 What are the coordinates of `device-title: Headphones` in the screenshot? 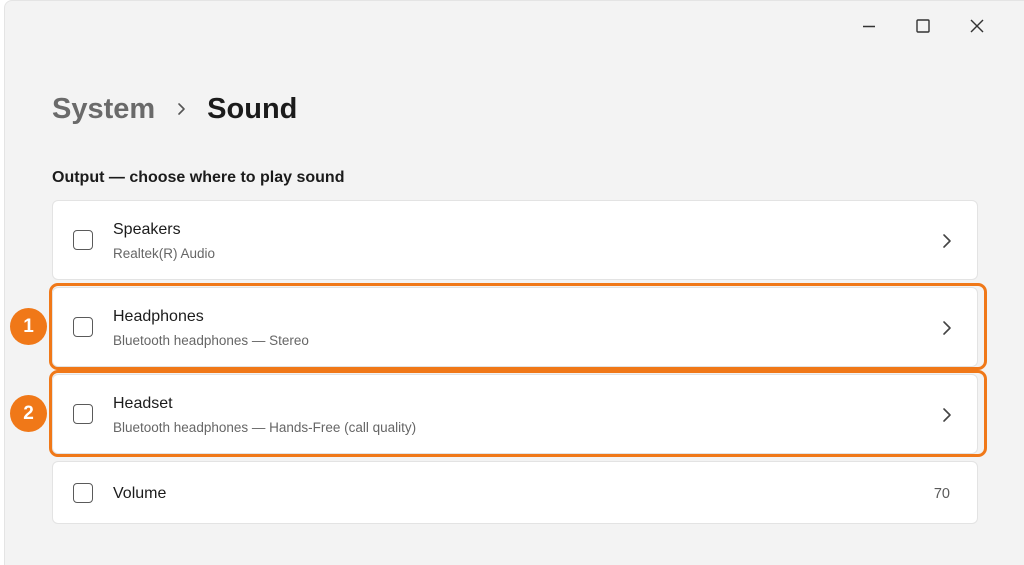 It's located at (158, 316).